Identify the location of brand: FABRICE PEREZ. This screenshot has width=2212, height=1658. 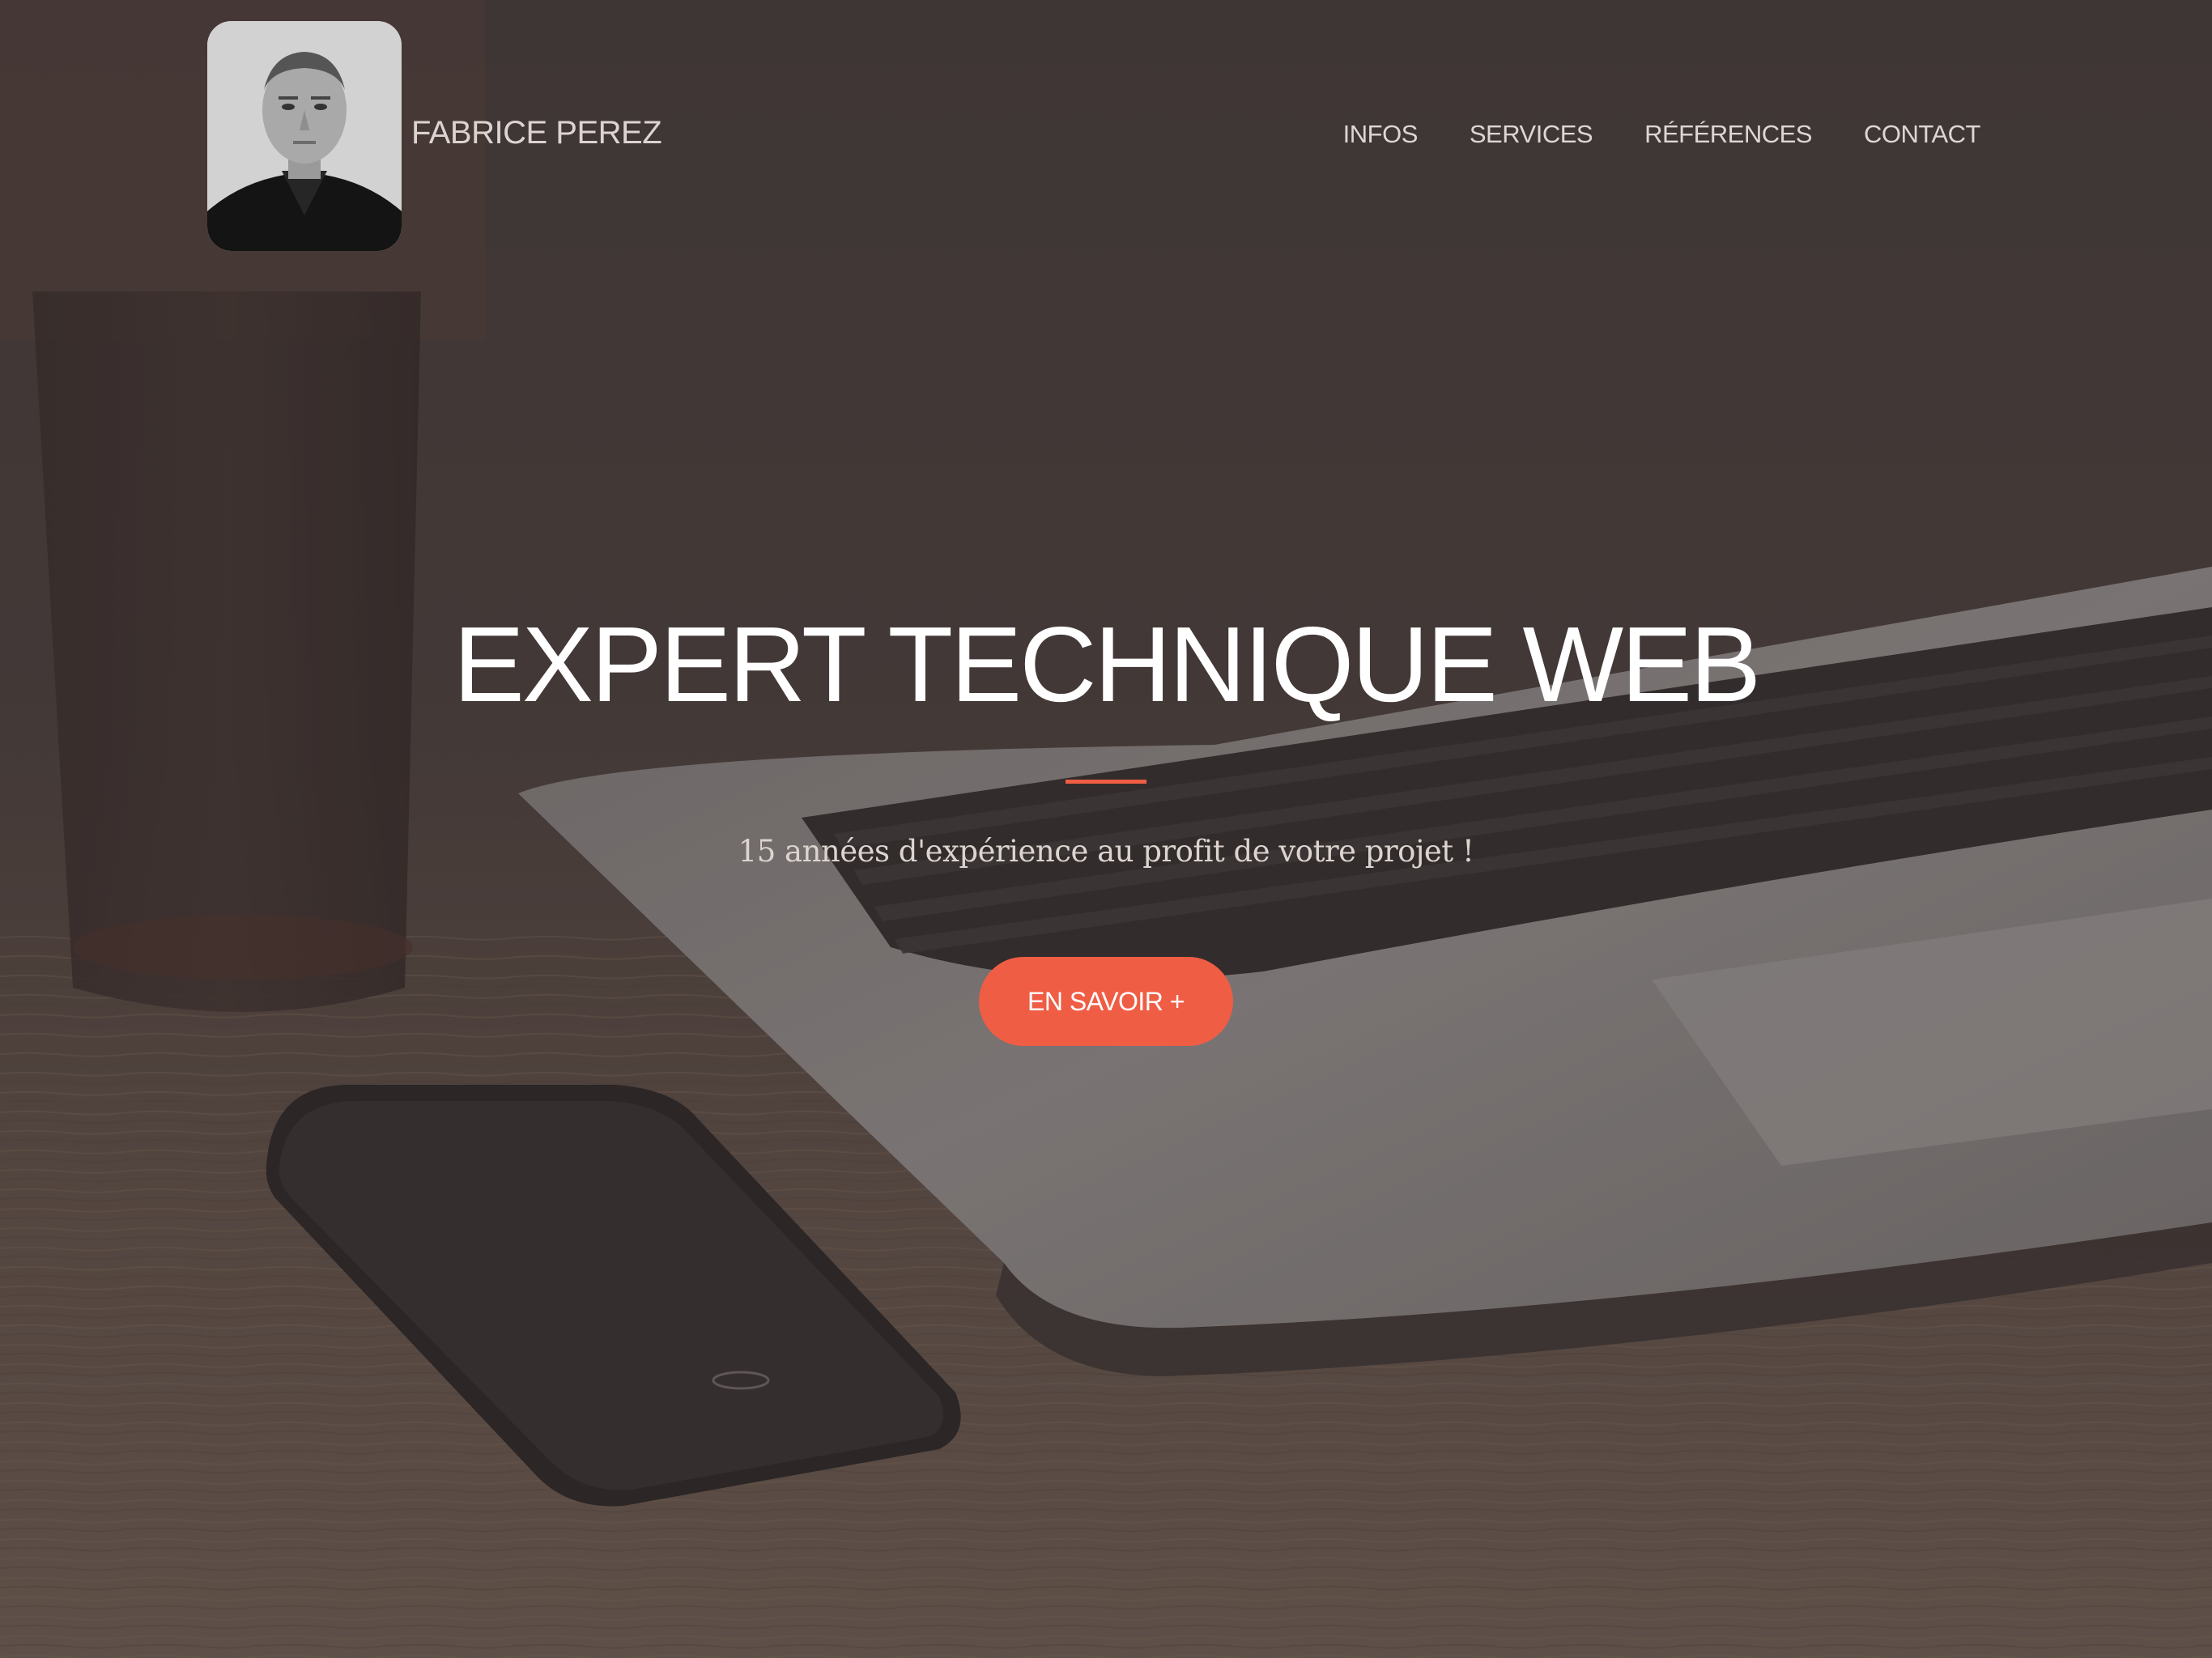
(434, 136).